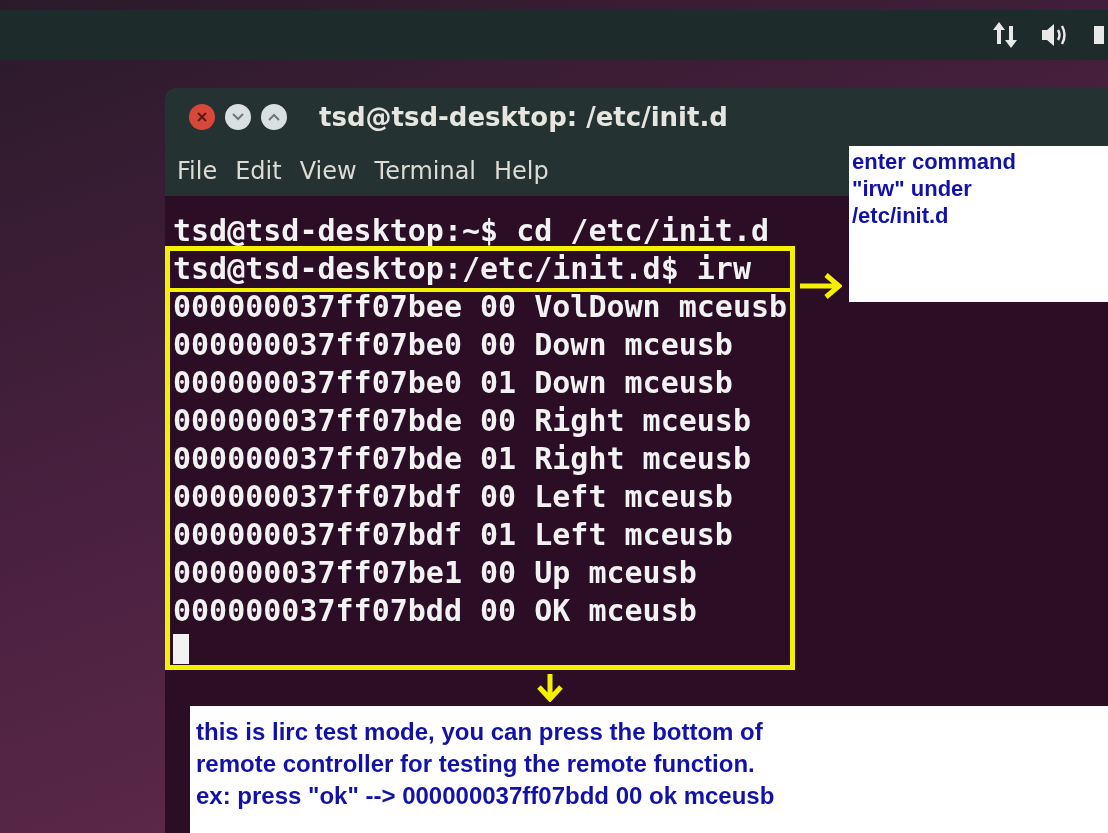 This screenshot has height=833, width=1108. What do you see at coordinates (649, 769) in the screenshot?
I see `bottom-note: this is lirc test mode, you can press the bottom of remote controller for testing the remote function. ex: press "ok" --> 000000037ff07bdd 00 ok mceusb` at bounding box center [649, 769].